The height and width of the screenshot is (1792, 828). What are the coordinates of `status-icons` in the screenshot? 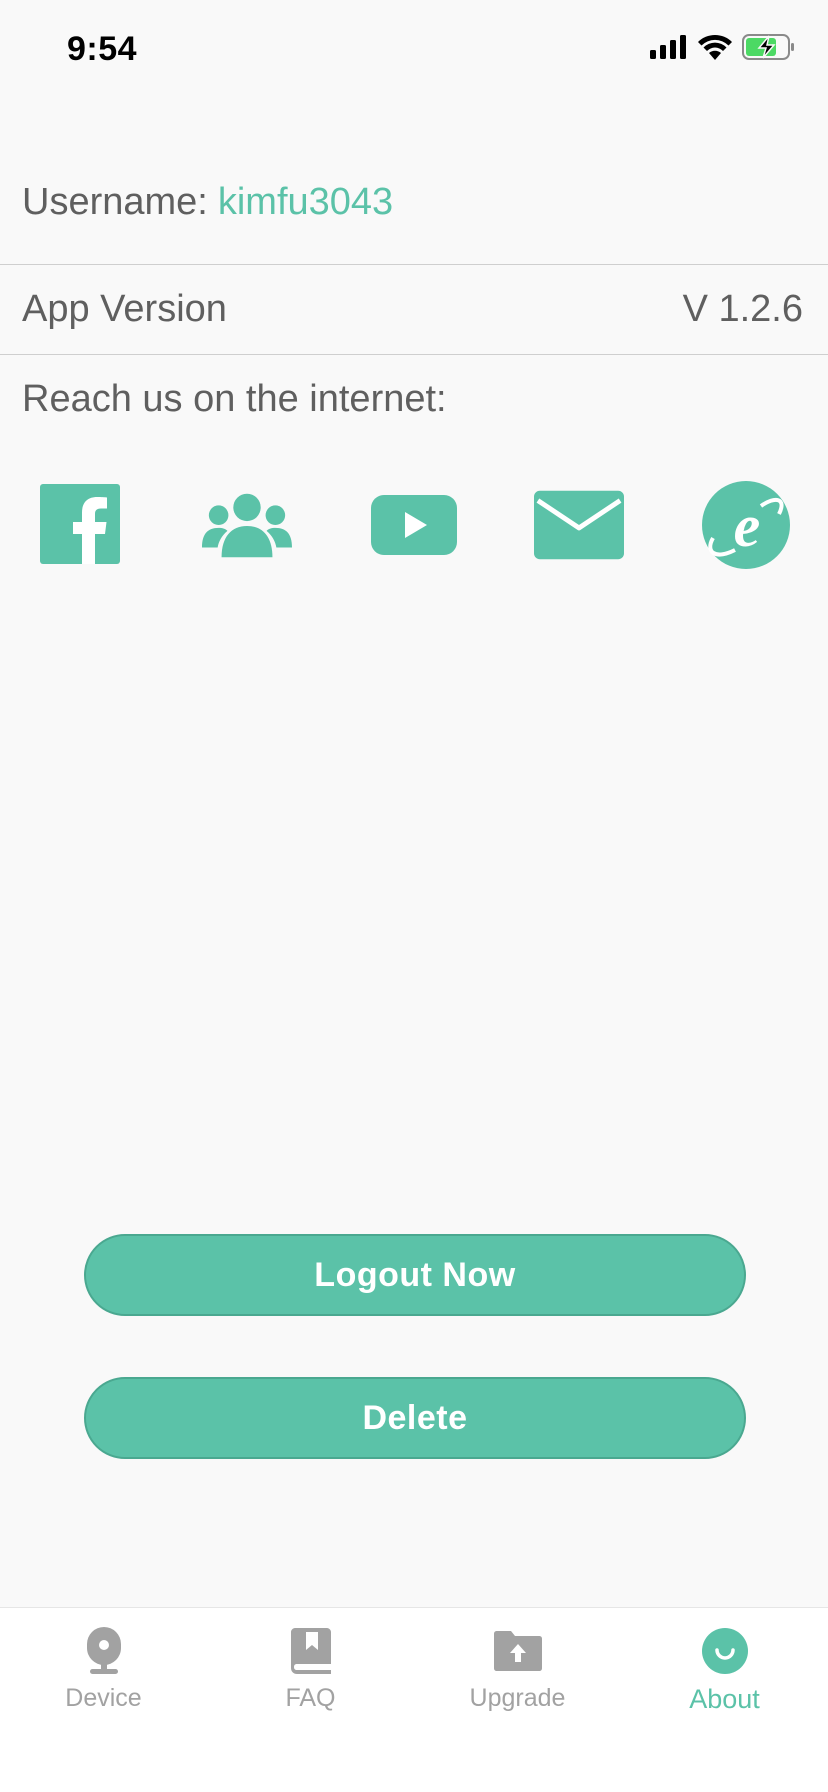 It's located at (723, 49).